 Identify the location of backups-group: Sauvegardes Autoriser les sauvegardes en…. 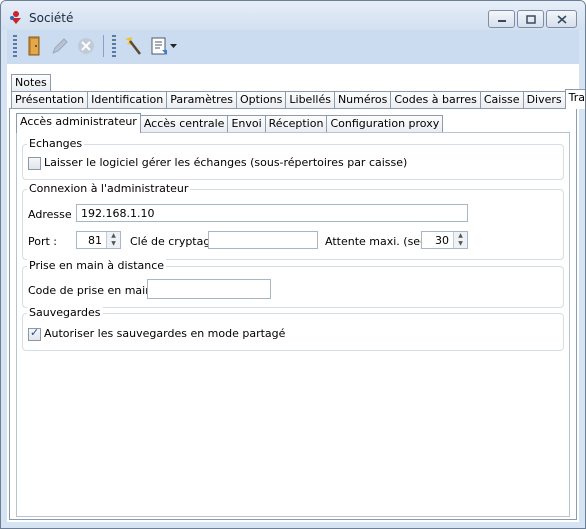
(293, 328).